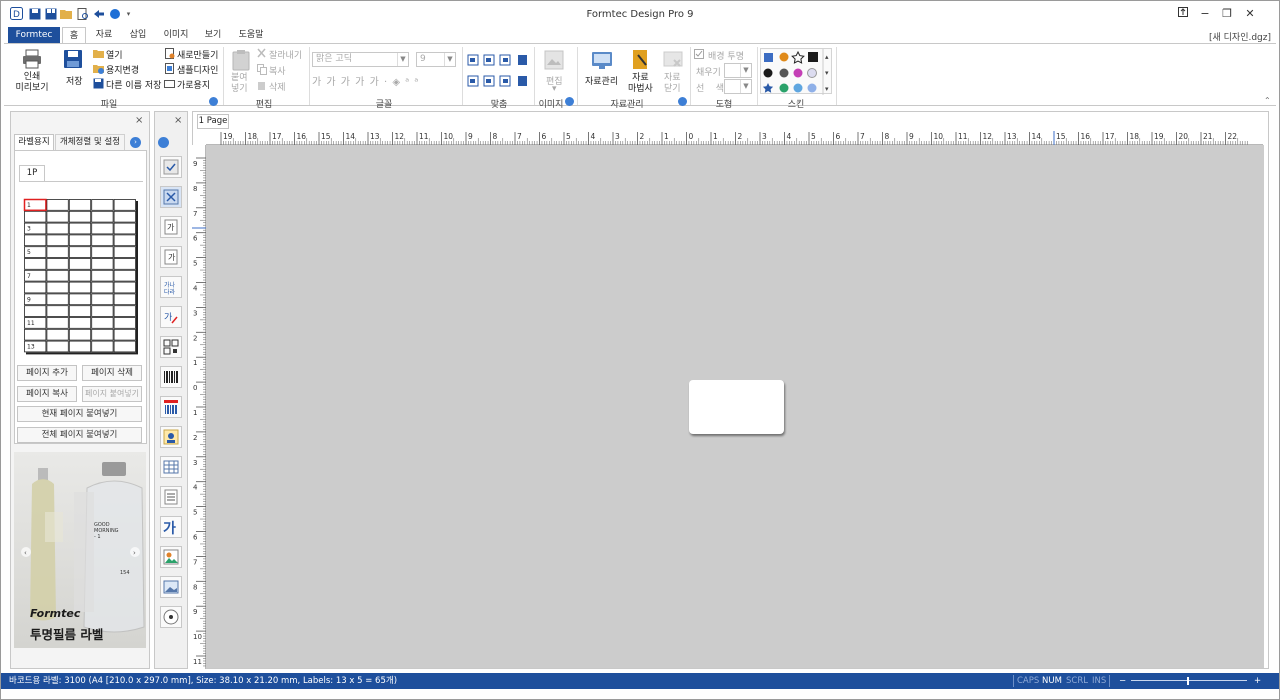 The height and width of the screenshot is (700, 1280). I want to click on tab-help: 도움말, so click(251, 35).